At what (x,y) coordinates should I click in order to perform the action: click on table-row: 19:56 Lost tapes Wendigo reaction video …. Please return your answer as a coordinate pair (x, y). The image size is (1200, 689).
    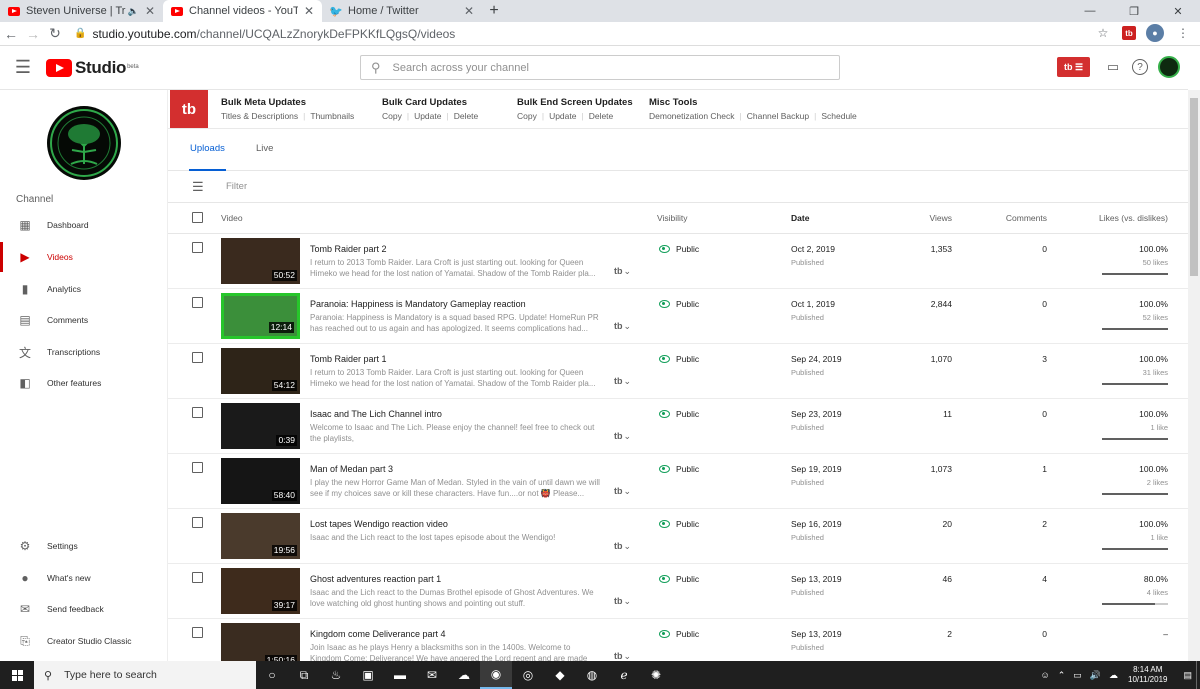
    Looking at the image, I should click on (678, 536).